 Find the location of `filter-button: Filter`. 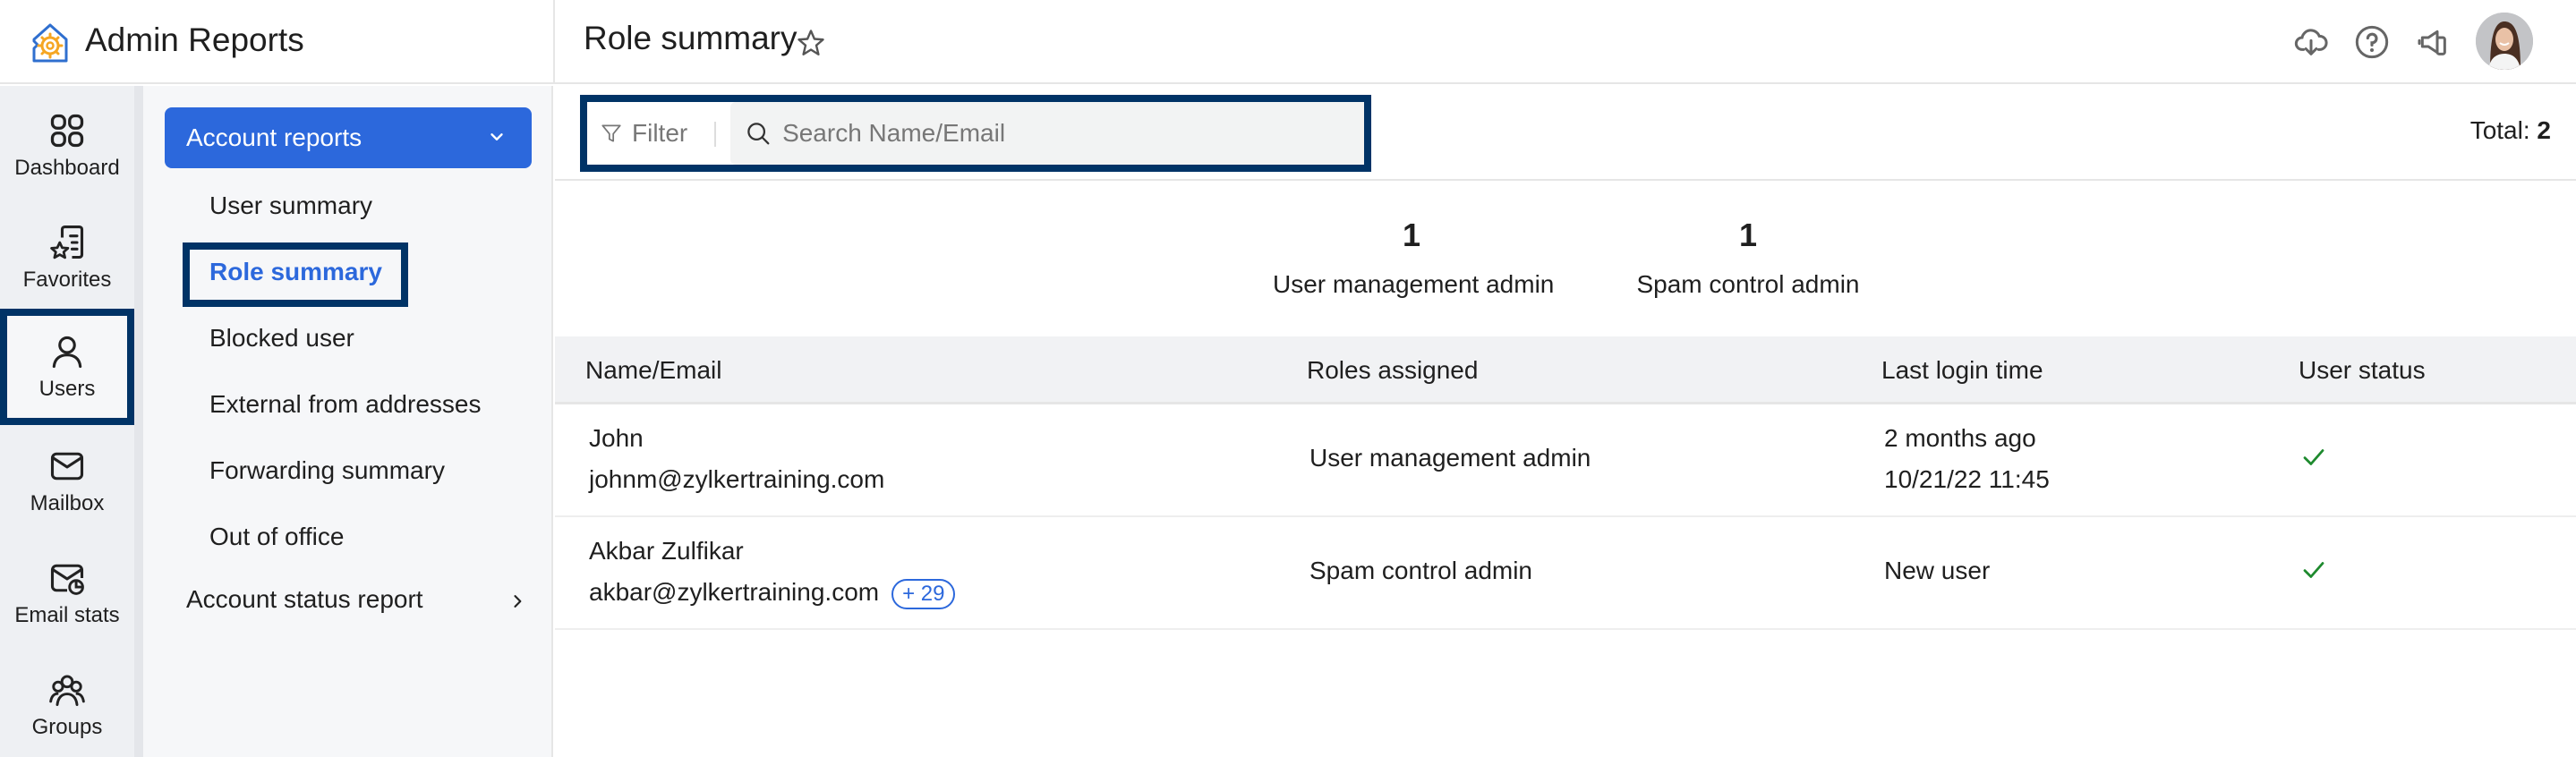

filter-button: Filter is located at coordinates (658, 133).